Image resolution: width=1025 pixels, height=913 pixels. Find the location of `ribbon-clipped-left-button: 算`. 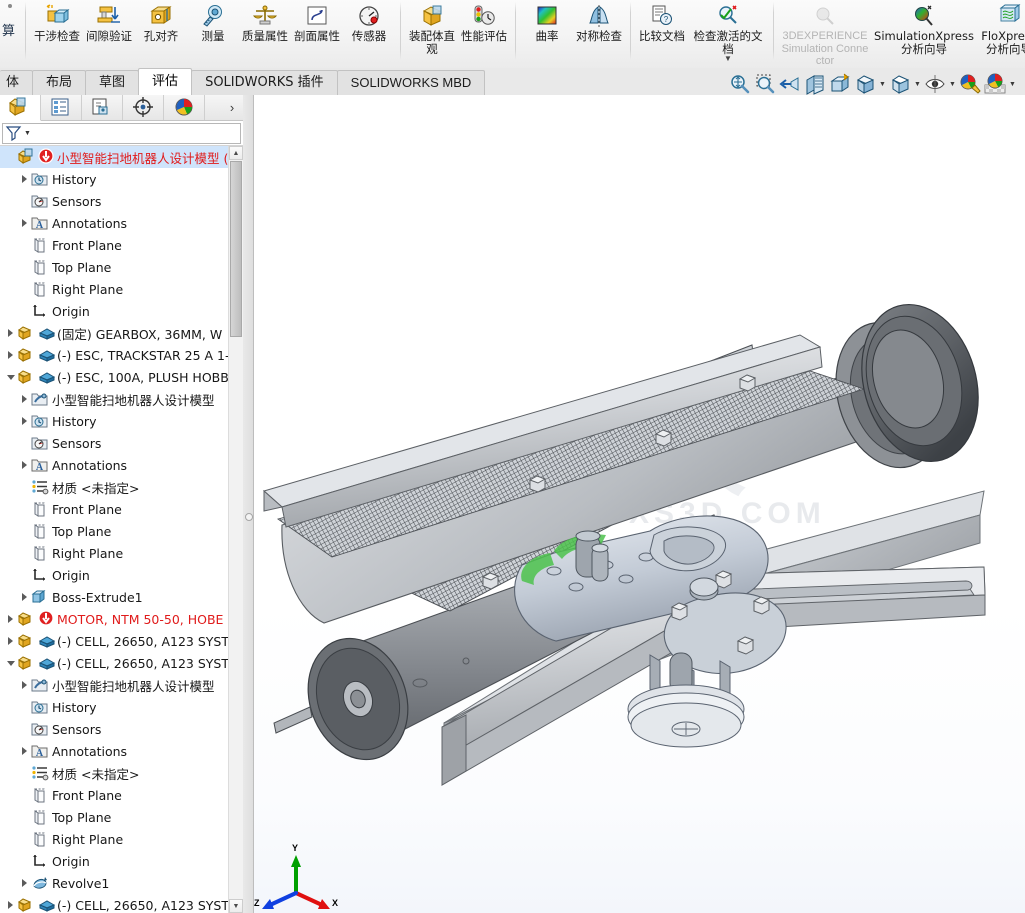

ribbon-clipped-left-button: 算 is located at coordinates (11, 34).